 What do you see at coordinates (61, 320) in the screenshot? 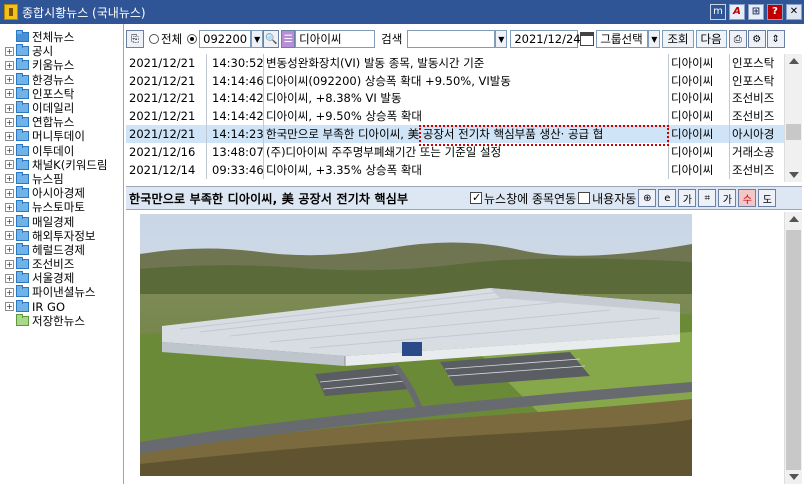
I see `tree-item: 저장한뉴스` at bounding box center [61, 320].